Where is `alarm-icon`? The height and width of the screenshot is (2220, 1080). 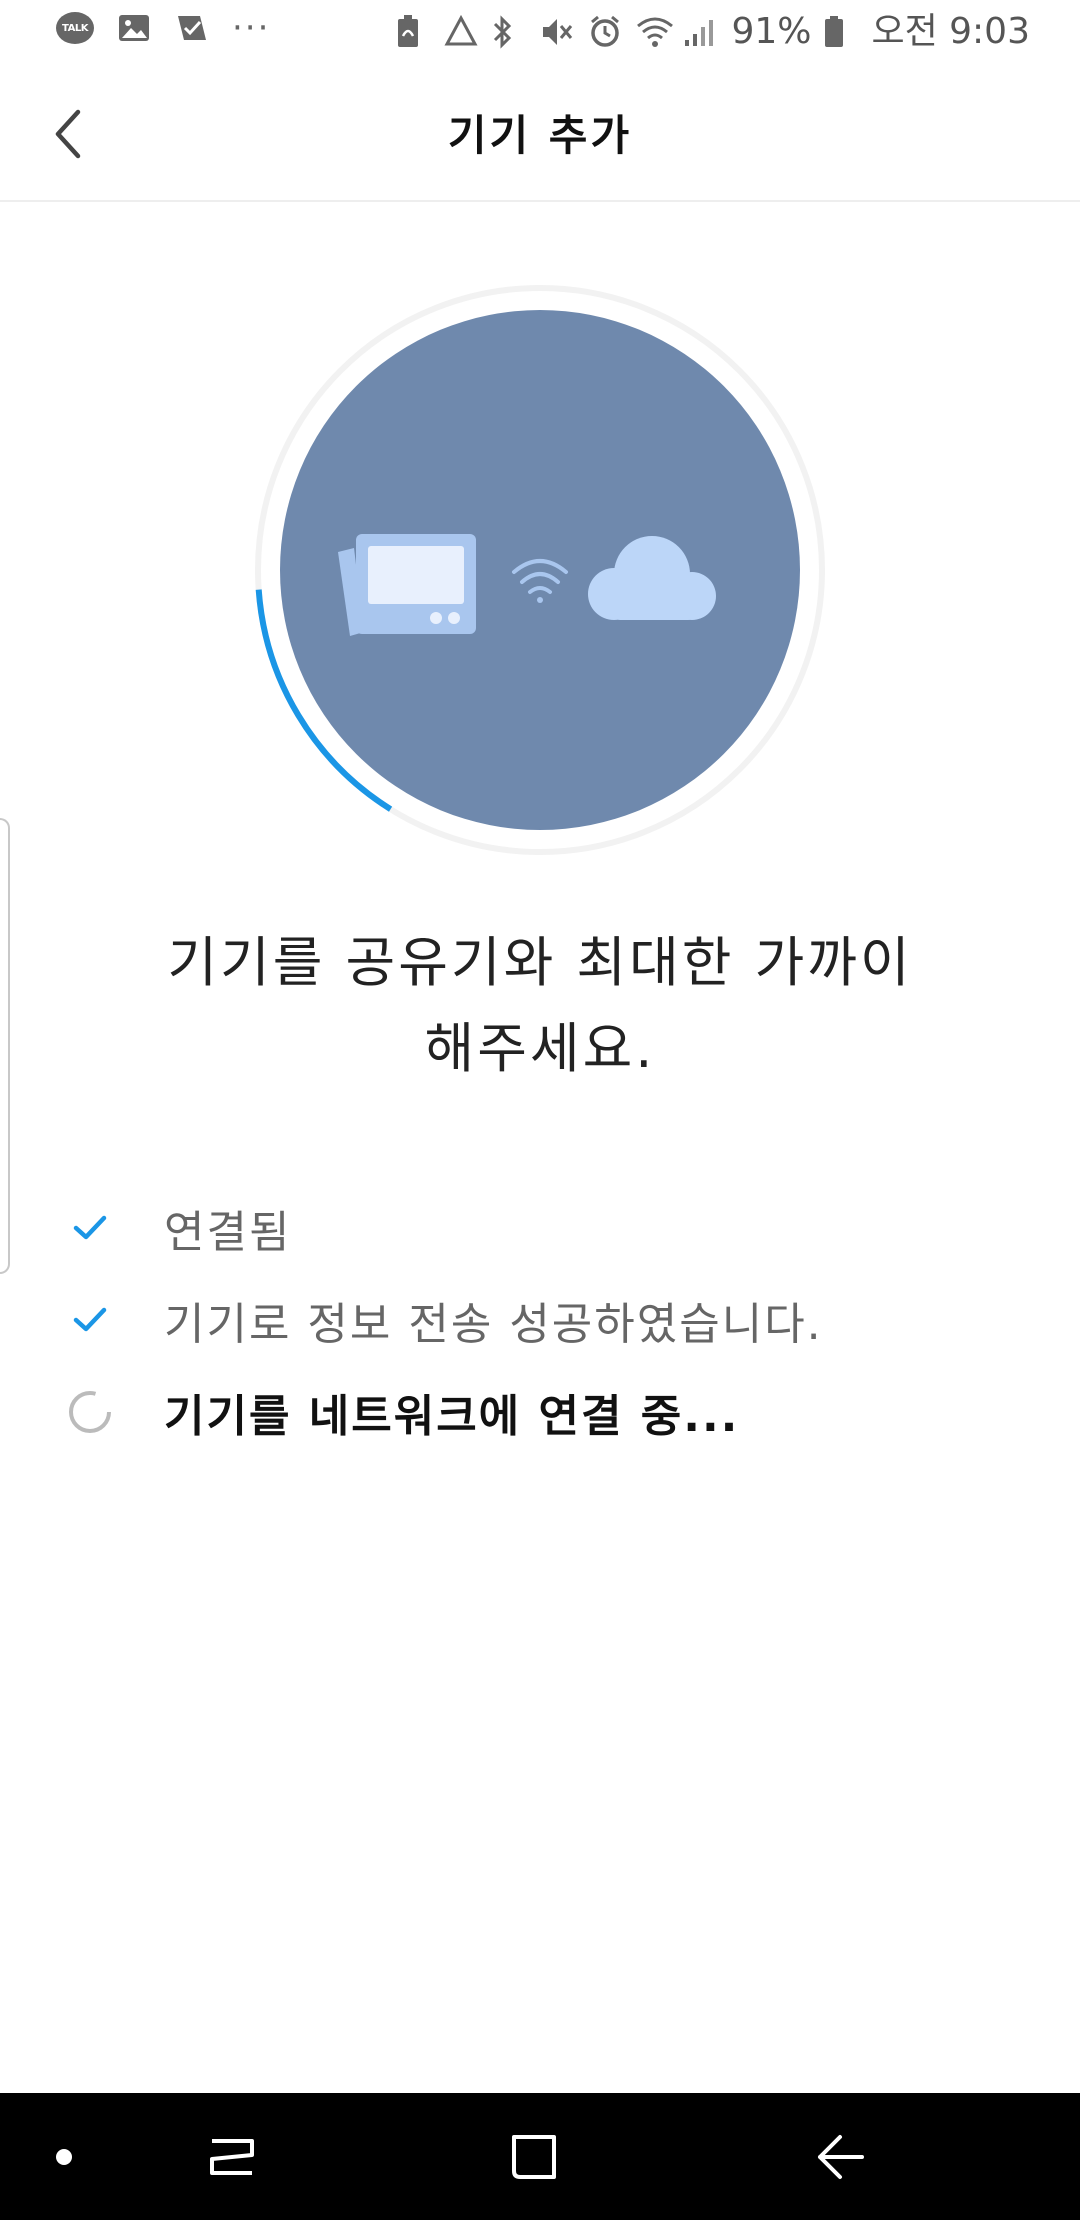 alarm-icon is located at coordinates (605, 32).